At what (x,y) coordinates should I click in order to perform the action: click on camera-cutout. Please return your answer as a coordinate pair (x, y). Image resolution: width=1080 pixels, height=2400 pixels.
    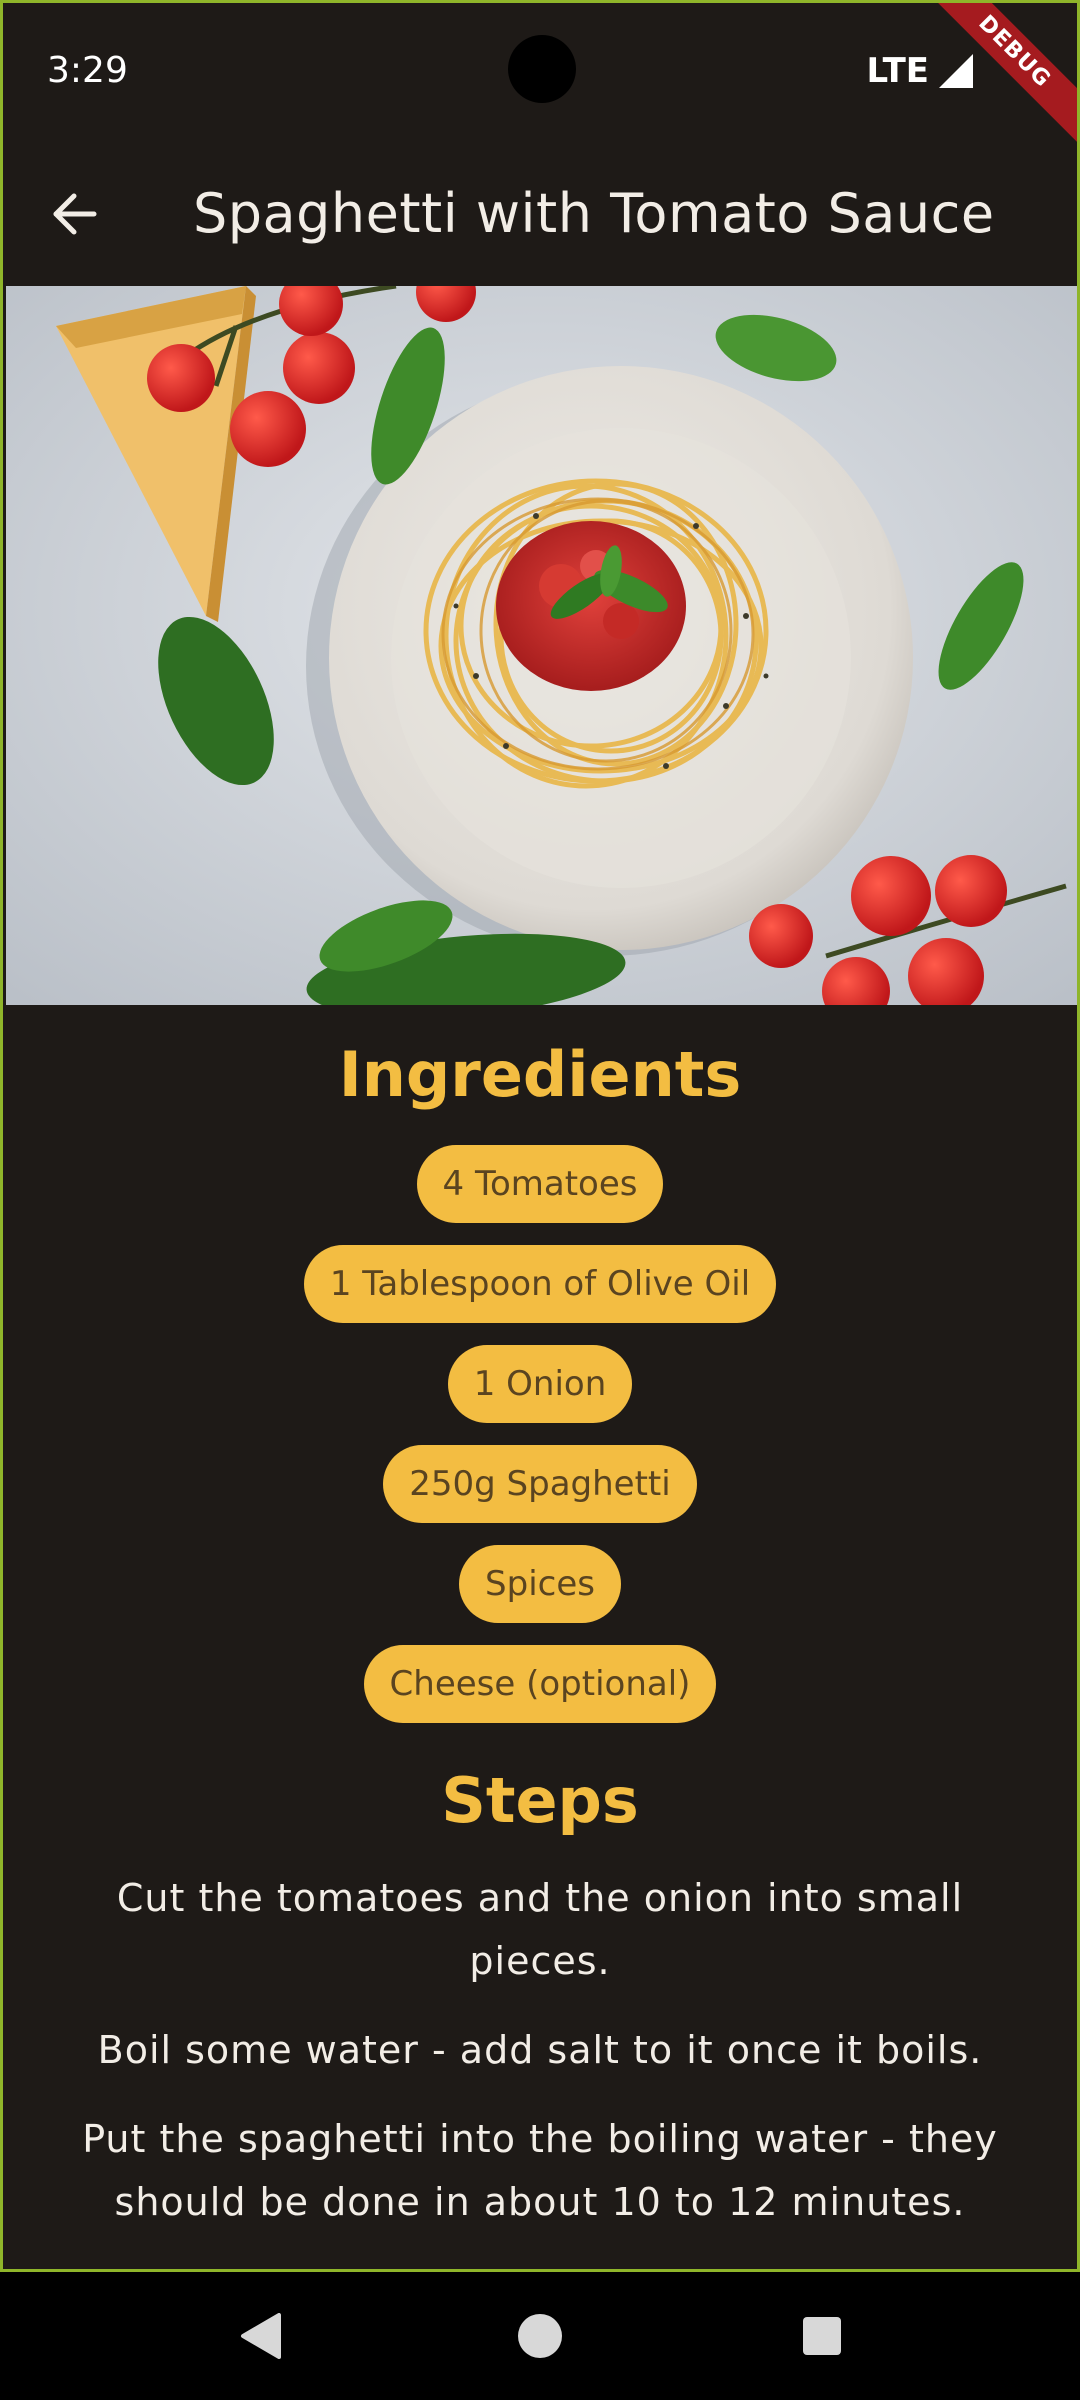
    Looking at the image, I should click on (542, 69).